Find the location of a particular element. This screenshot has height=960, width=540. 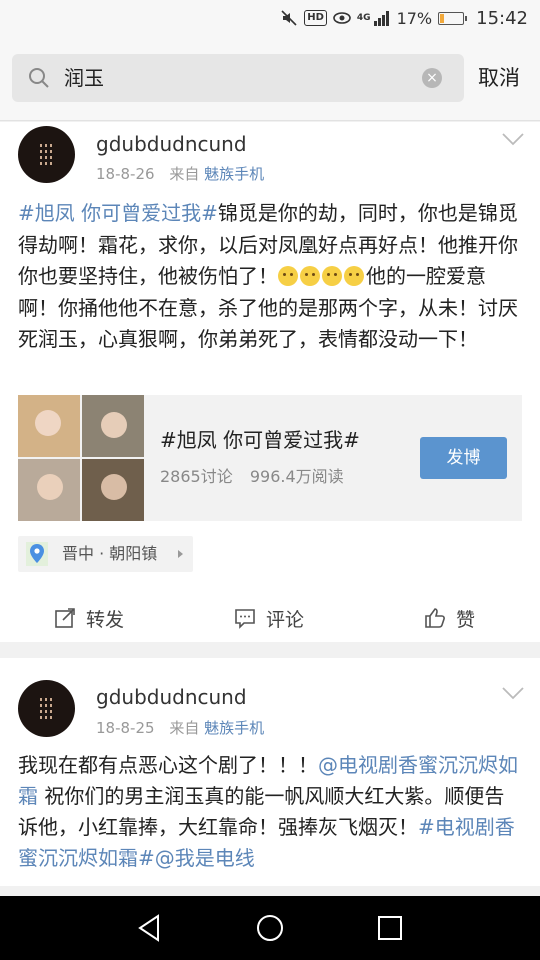

action-bar: 转发 评论 赞 is located at coordinates (270, 618).